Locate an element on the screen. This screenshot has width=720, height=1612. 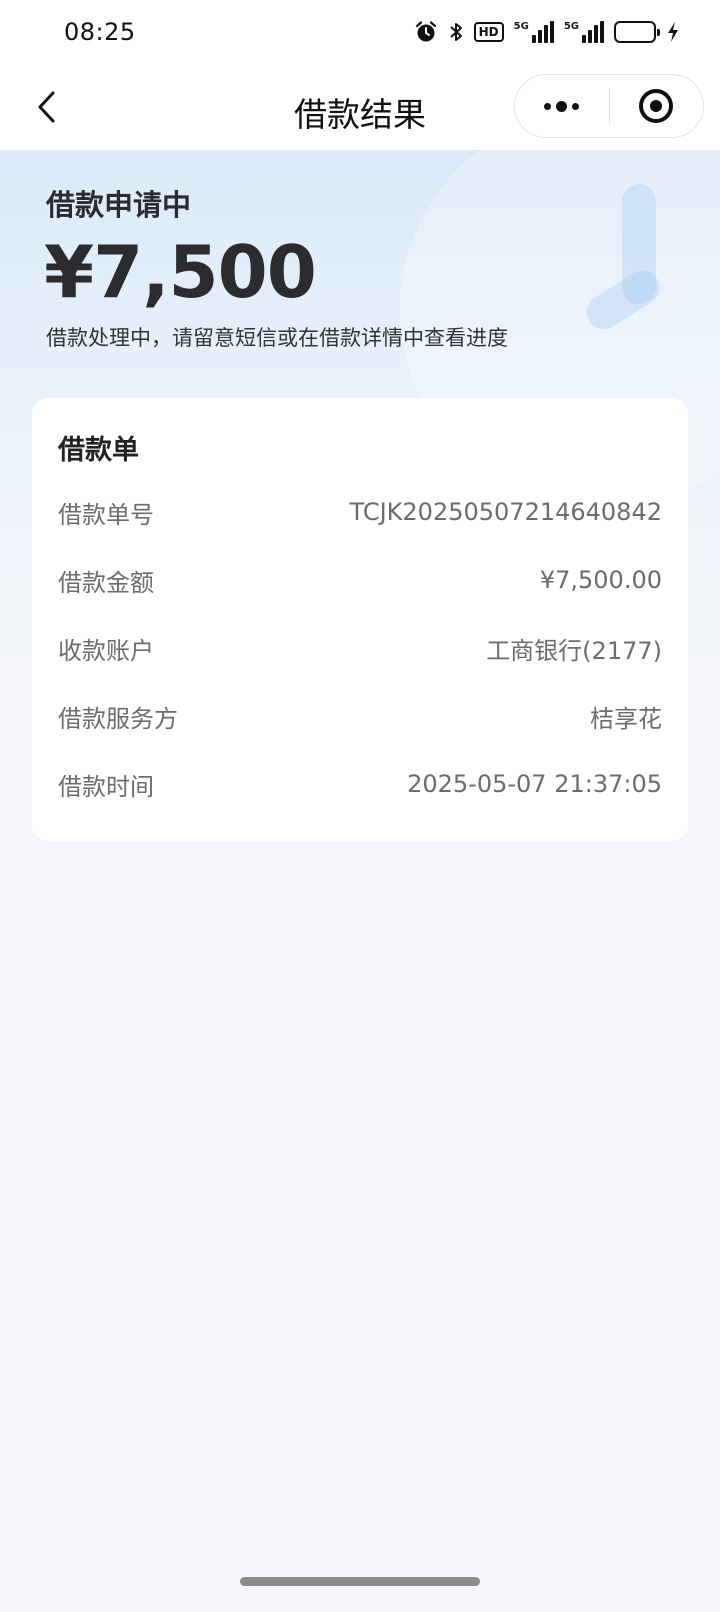
more-dots-icon is located at coordinates (562, 106).